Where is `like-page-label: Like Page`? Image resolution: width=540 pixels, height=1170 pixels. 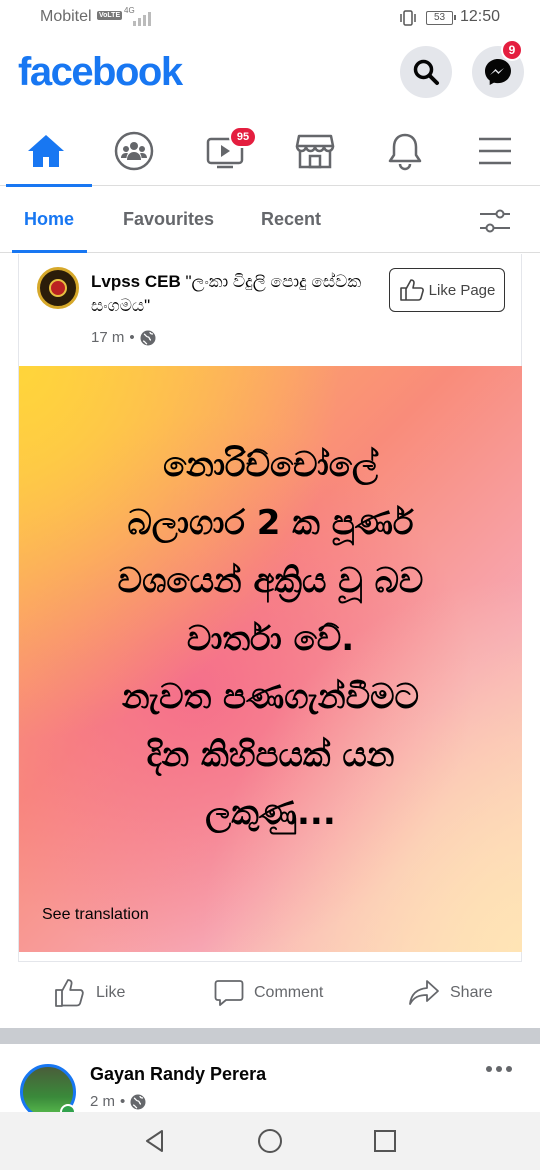 like-page-label: Like Page is located at coordinates (462, 290).